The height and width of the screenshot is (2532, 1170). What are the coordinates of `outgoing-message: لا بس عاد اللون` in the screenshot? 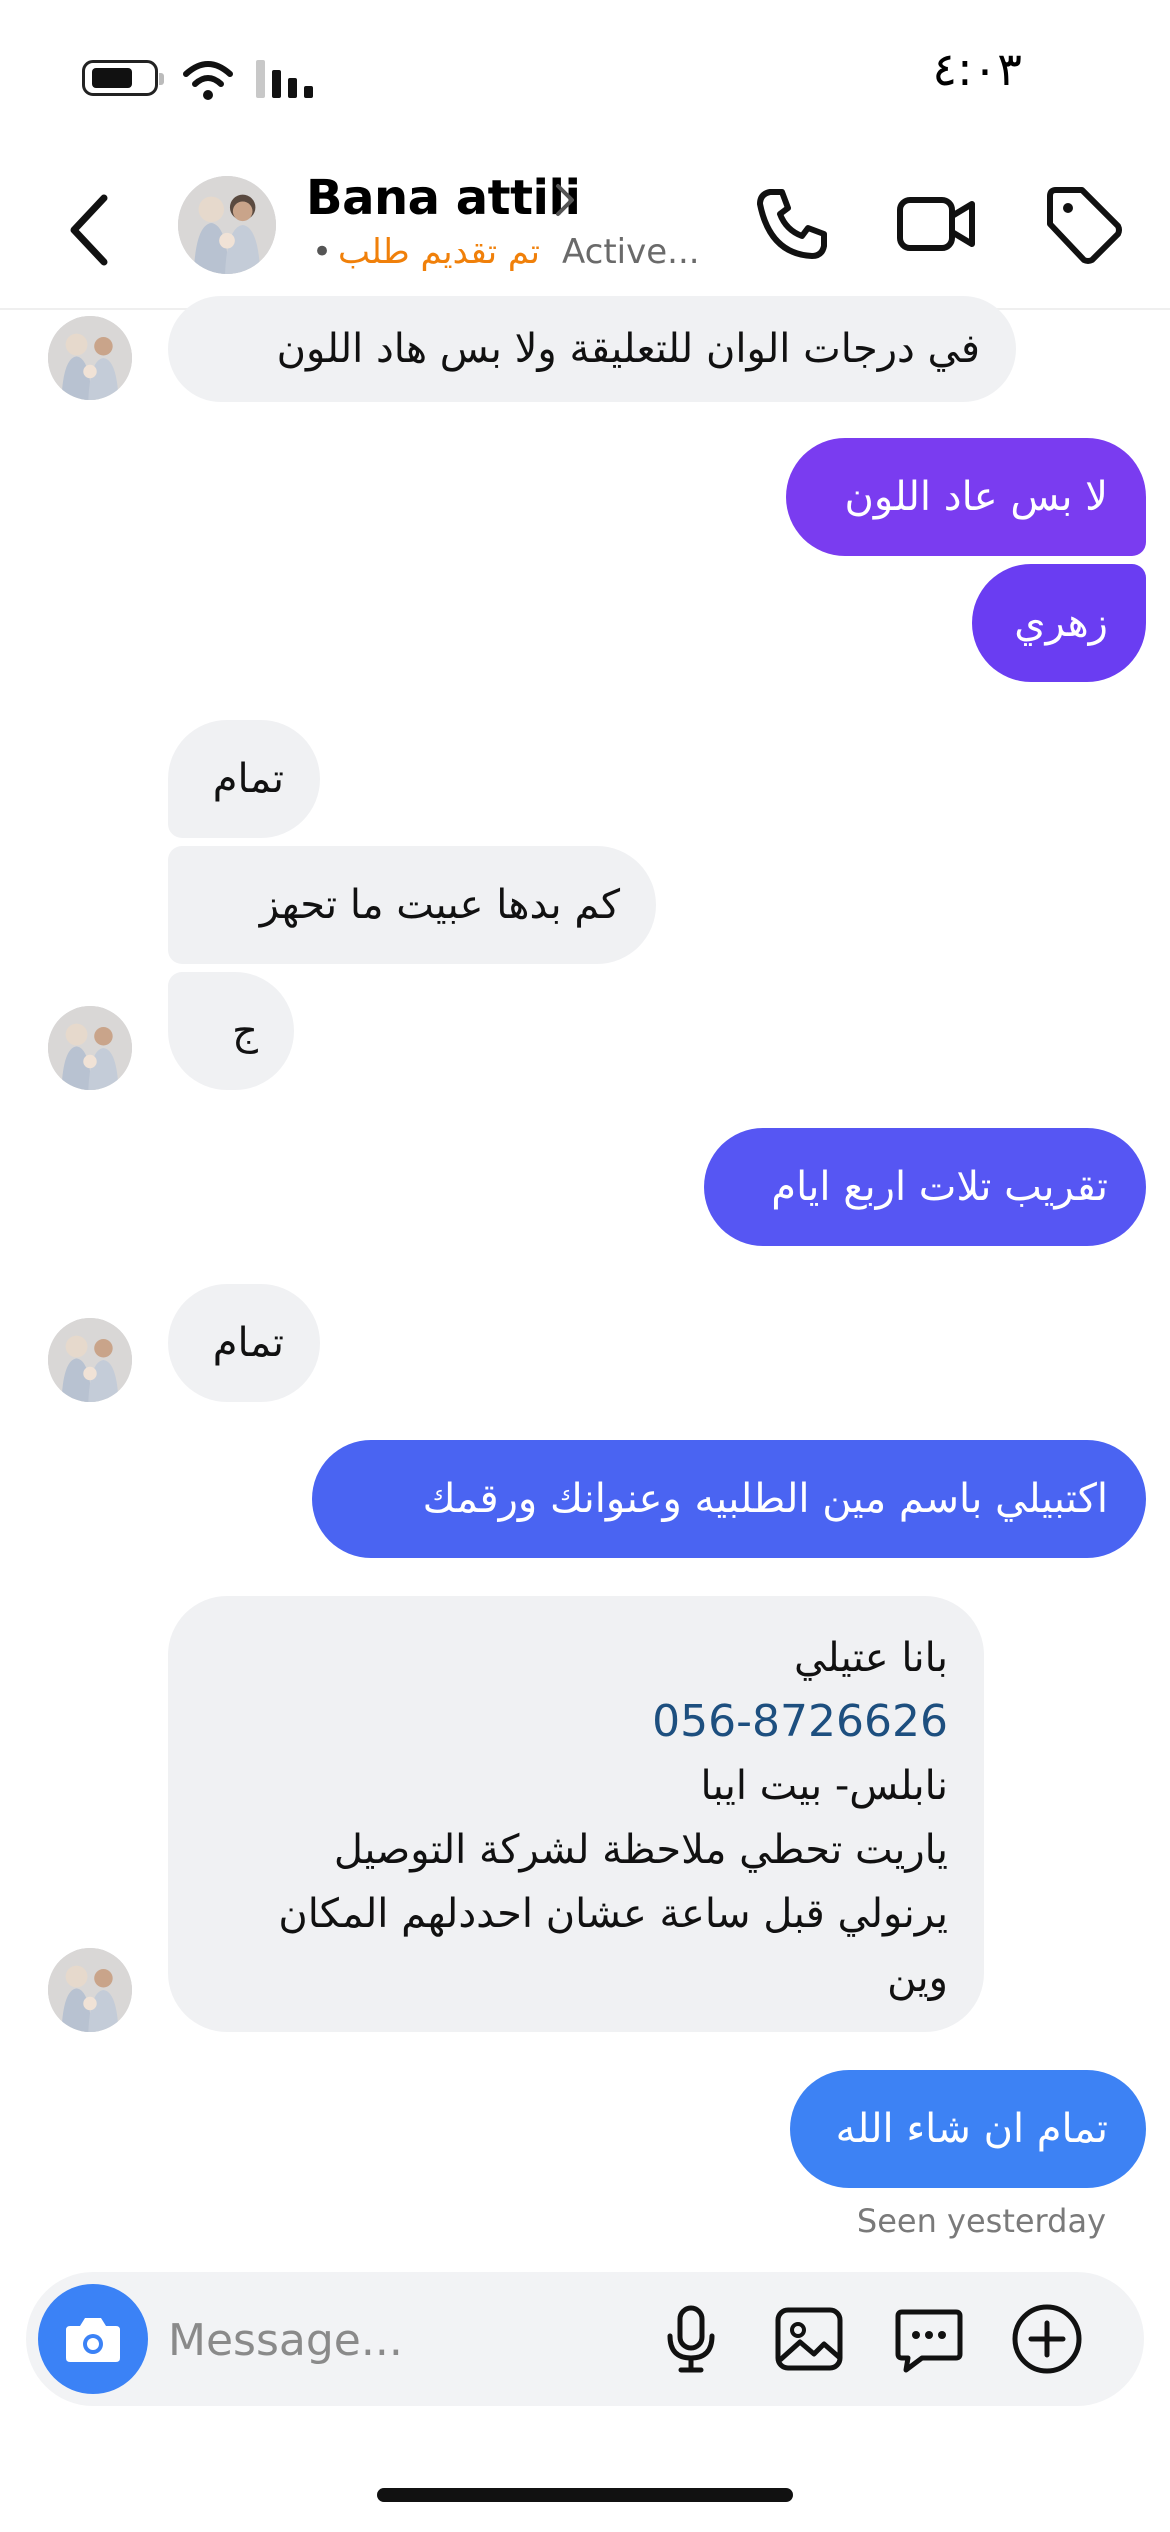 It's located at (966, 497).